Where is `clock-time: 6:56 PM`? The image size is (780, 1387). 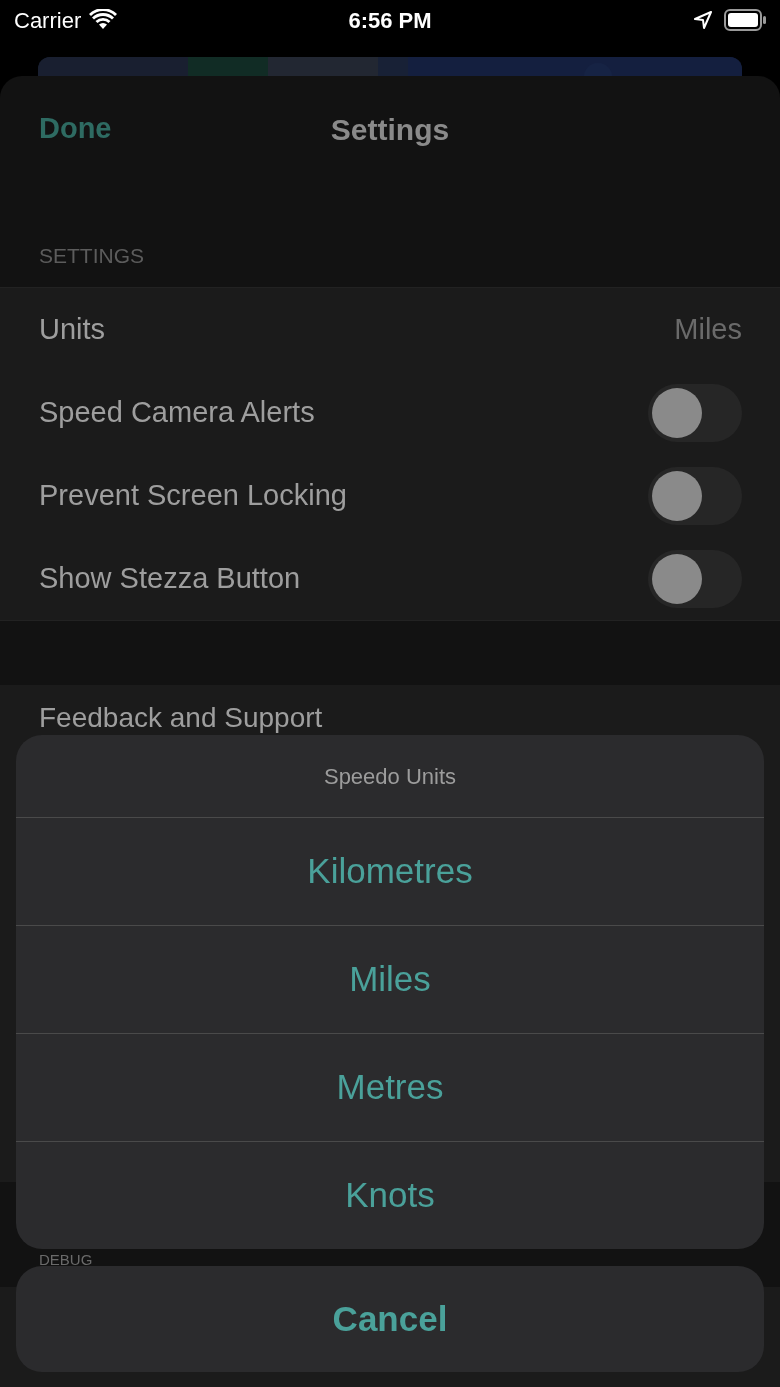 clock-time: 6:56 PM is located at coordinates (390, 20).